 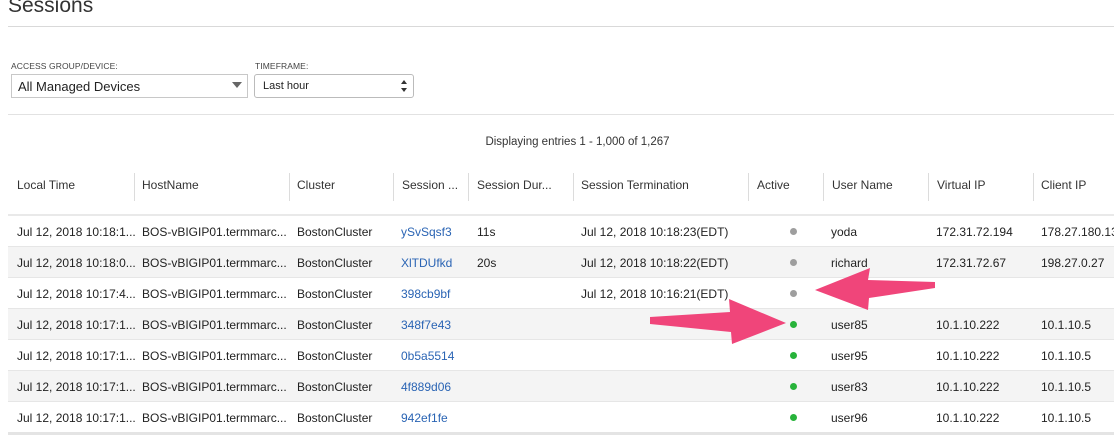 I want to click on annotation-arrow-active, so click(x=718, y=321).